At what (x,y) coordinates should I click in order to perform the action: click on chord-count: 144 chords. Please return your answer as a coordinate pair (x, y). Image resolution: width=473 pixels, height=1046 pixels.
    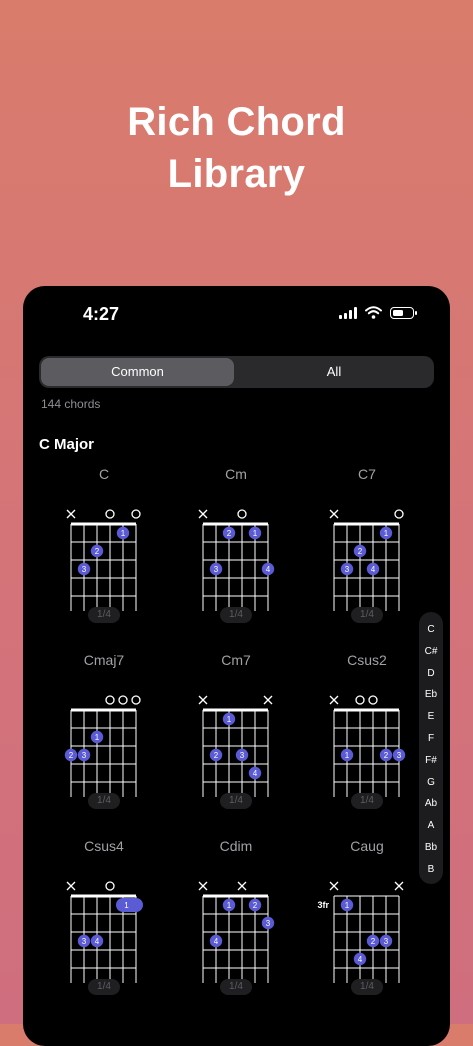
    Looking at the image, I should click on (71, 404).